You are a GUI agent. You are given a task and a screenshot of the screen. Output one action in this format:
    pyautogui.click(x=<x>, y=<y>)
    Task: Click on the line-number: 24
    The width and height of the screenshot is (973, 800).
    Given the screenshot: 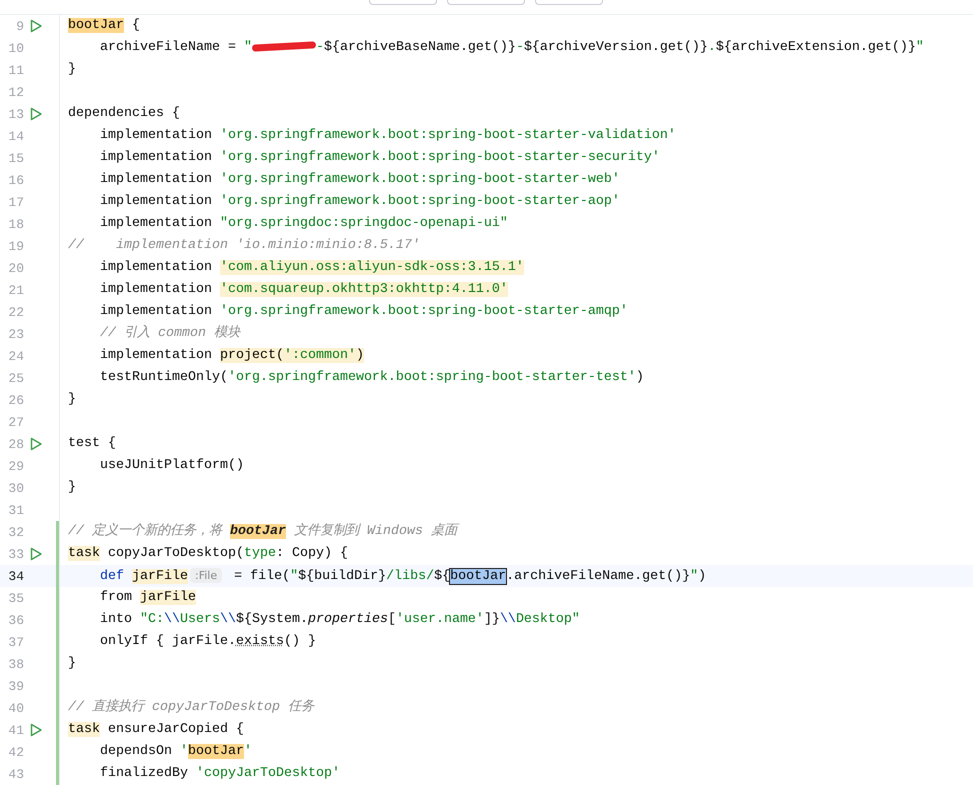 What is the action you would take?
    pyautogui.click(x=15, y=356)
    